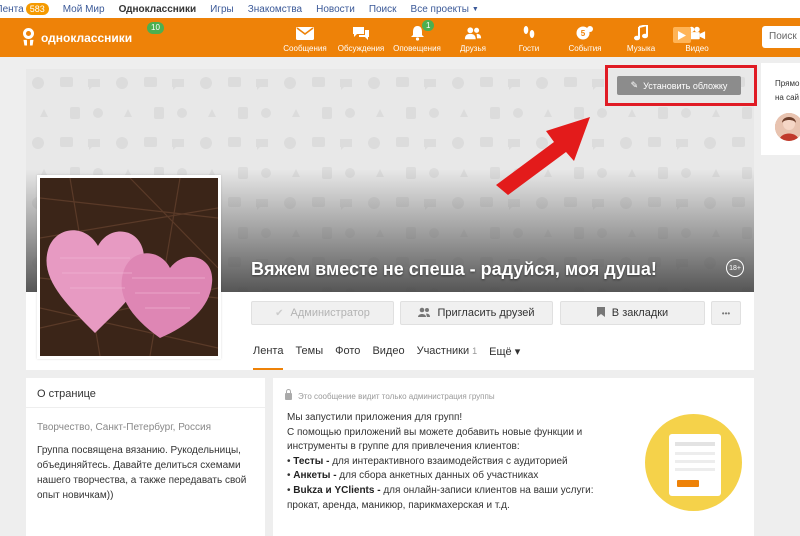 This screenshot has width=800, height=536. What do you see at coordinates (84, 9) in the screenshot?
I see `link-my-world: Мой Мир` at bounding box center [84, 9].